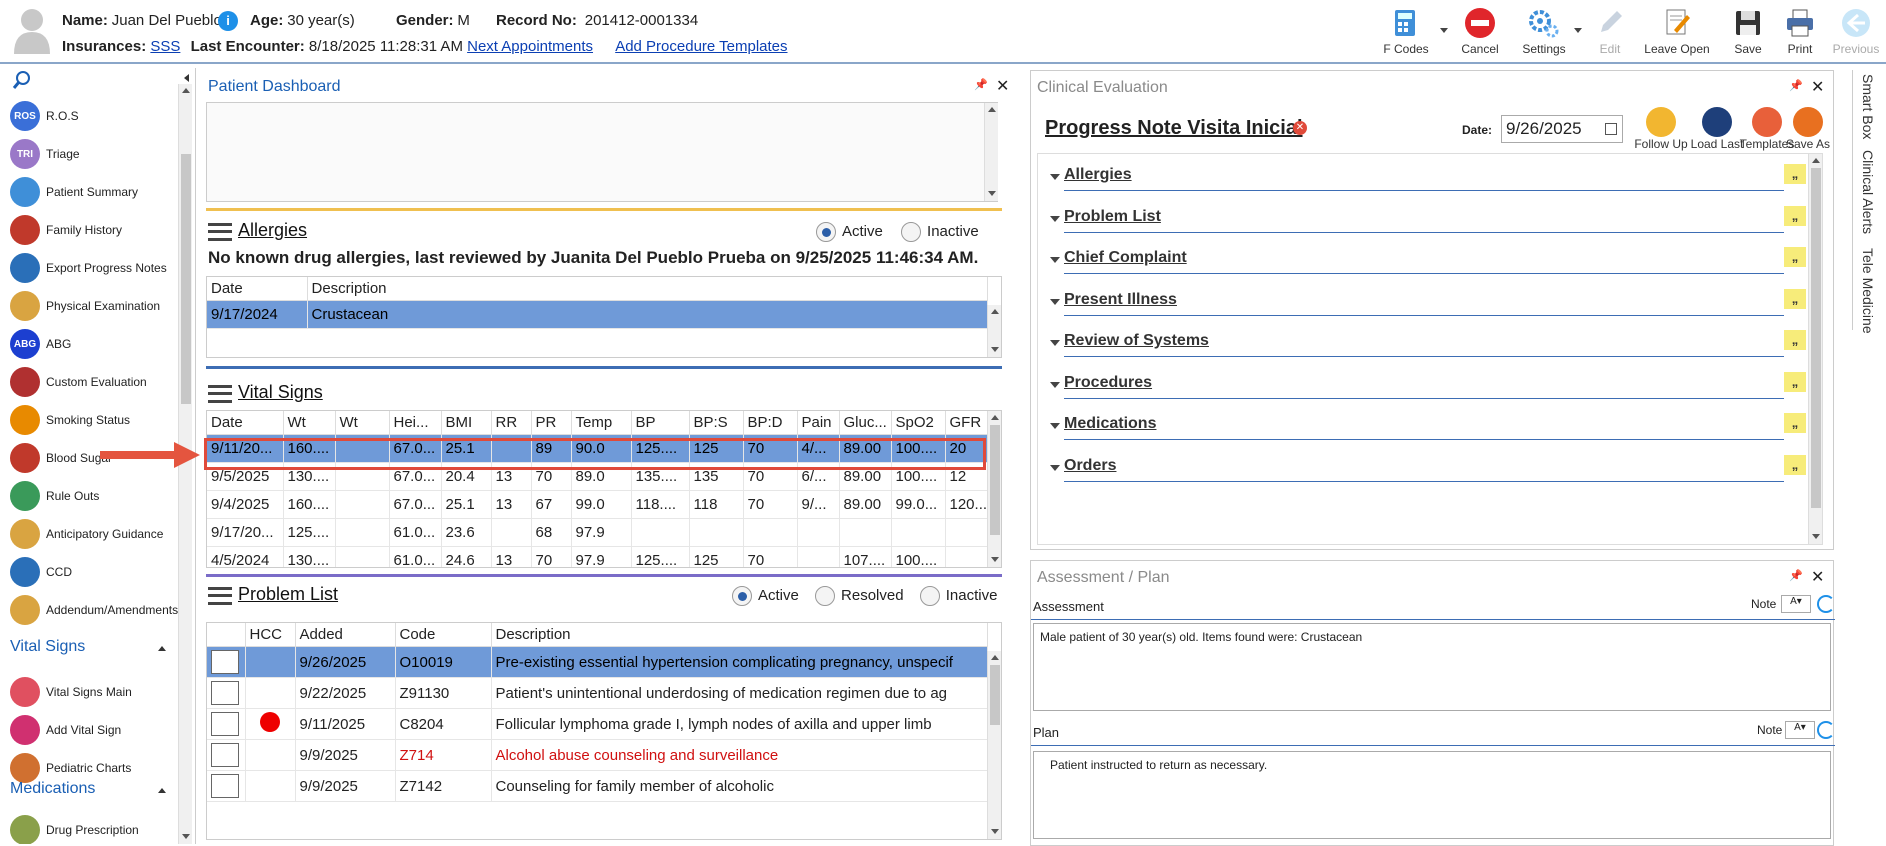 Image resolution: width=1886 pixels, height=846 pixels. What do you see at coordinates (47, 647) in the screenshot?
I see `group-vital-signs: Vital Signs` at bounding box center [47, 647].